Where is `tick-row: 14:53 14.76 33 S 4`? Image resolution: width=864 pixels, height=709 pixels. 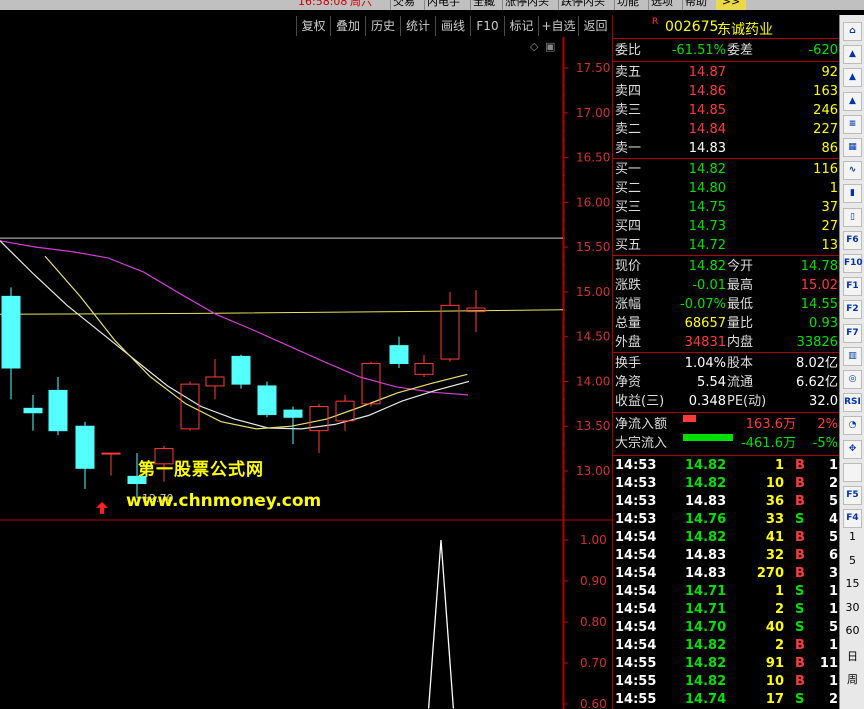 tick-row: 14:53 14.76 33 S 4 is located at coordinates (726, 520).